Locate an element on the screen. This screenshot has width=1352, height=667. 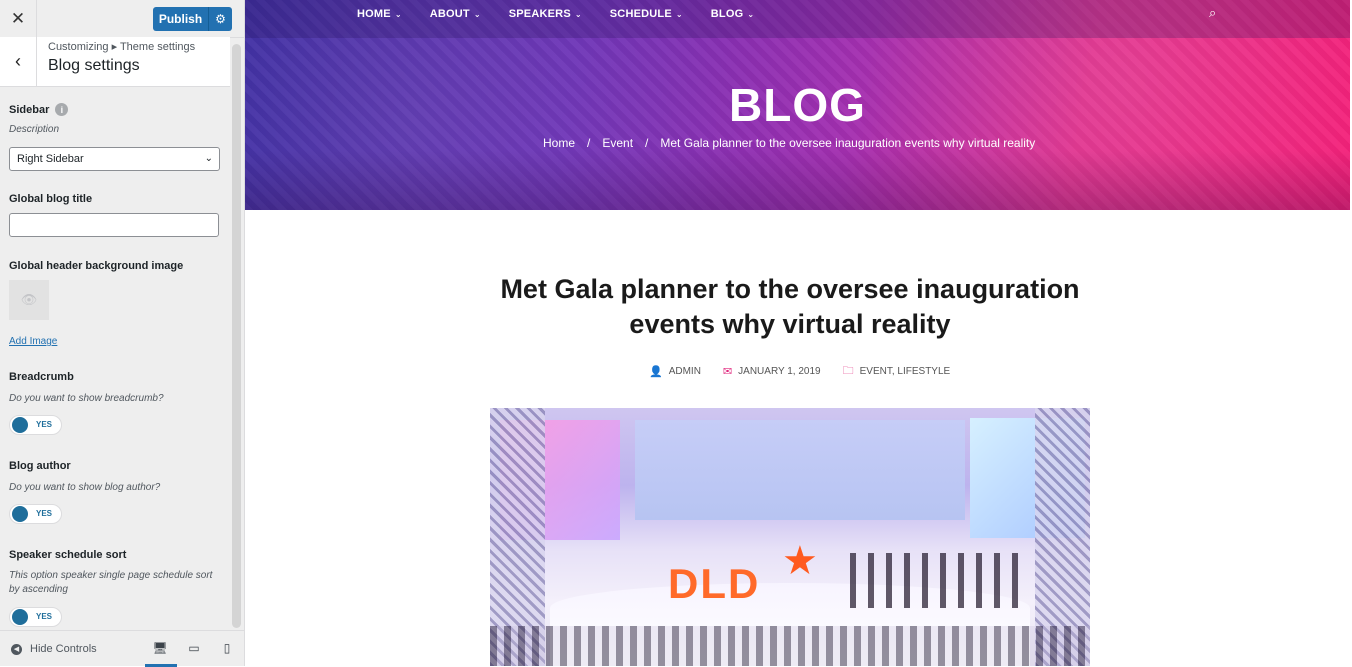
sidebar-setting: Sidebar i Description is located at coordinates (39, 120).